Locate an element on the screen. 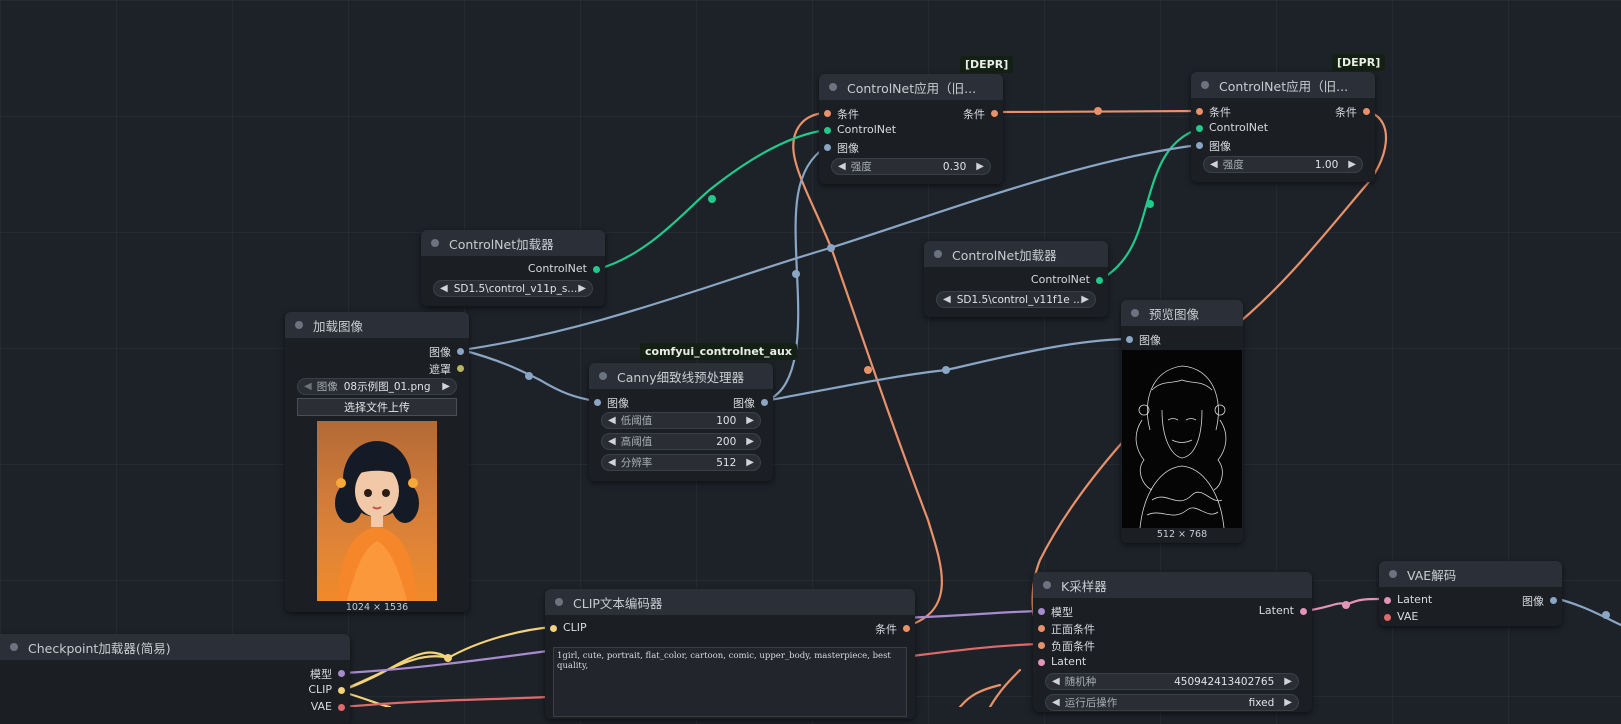 Image resolution: width=1621 pixels, height=724 pixels. strength-slider: ◀ 强度 0.30 ▶ is located at coordinates (911, 166).